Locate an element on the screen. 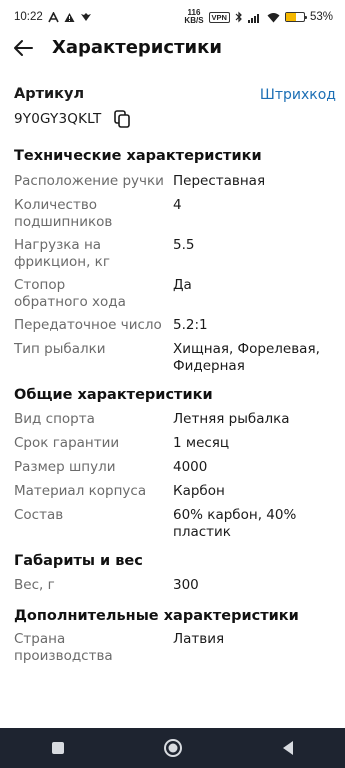 The width and height of the screenshot is (345, 768). recent-apps-icon is located at coordinates (58, 748).